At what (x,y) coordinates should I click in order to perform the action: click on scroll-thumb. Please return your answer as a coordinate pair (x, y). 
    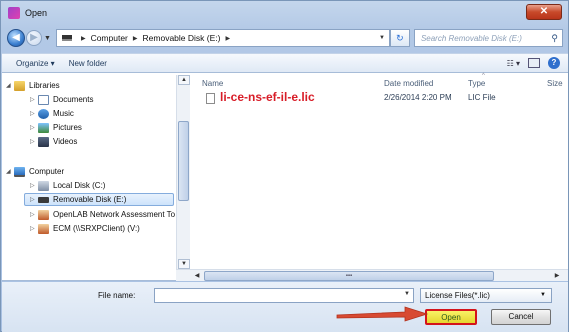
    Looking at the image, I should click on (183, 161).